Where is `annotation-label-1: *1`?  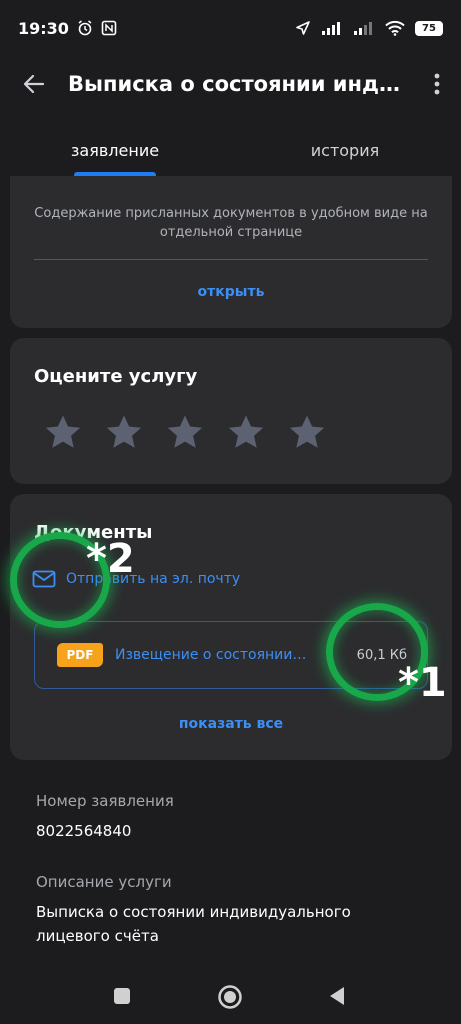
annotation-label-1: *1 is located at coordinates (422, 683).